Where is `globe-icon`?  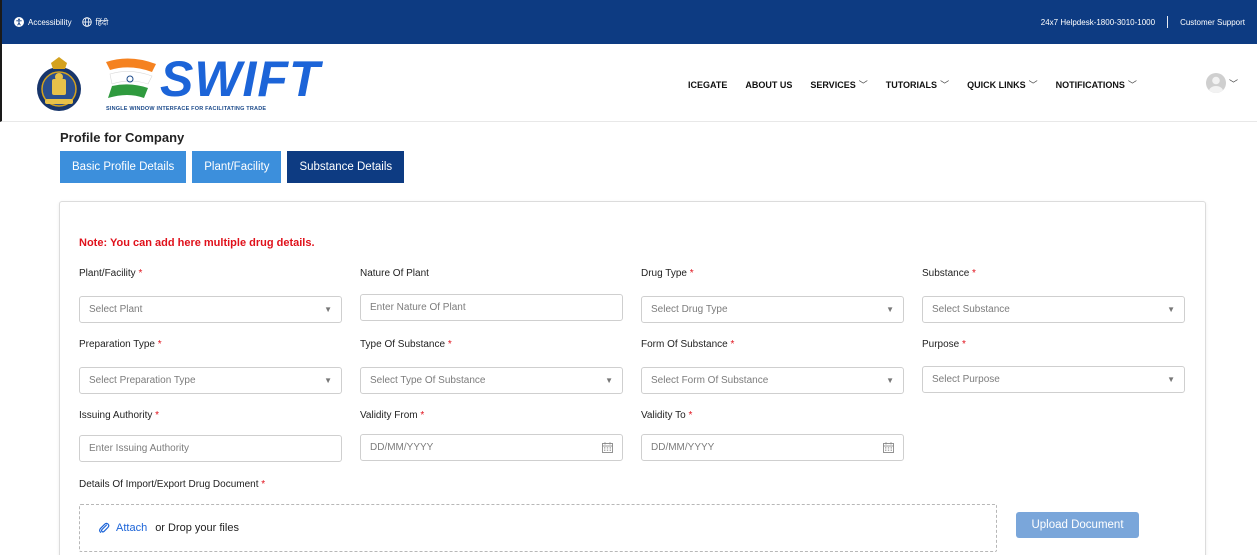 globe-icon is located at coordinates (86, 22).